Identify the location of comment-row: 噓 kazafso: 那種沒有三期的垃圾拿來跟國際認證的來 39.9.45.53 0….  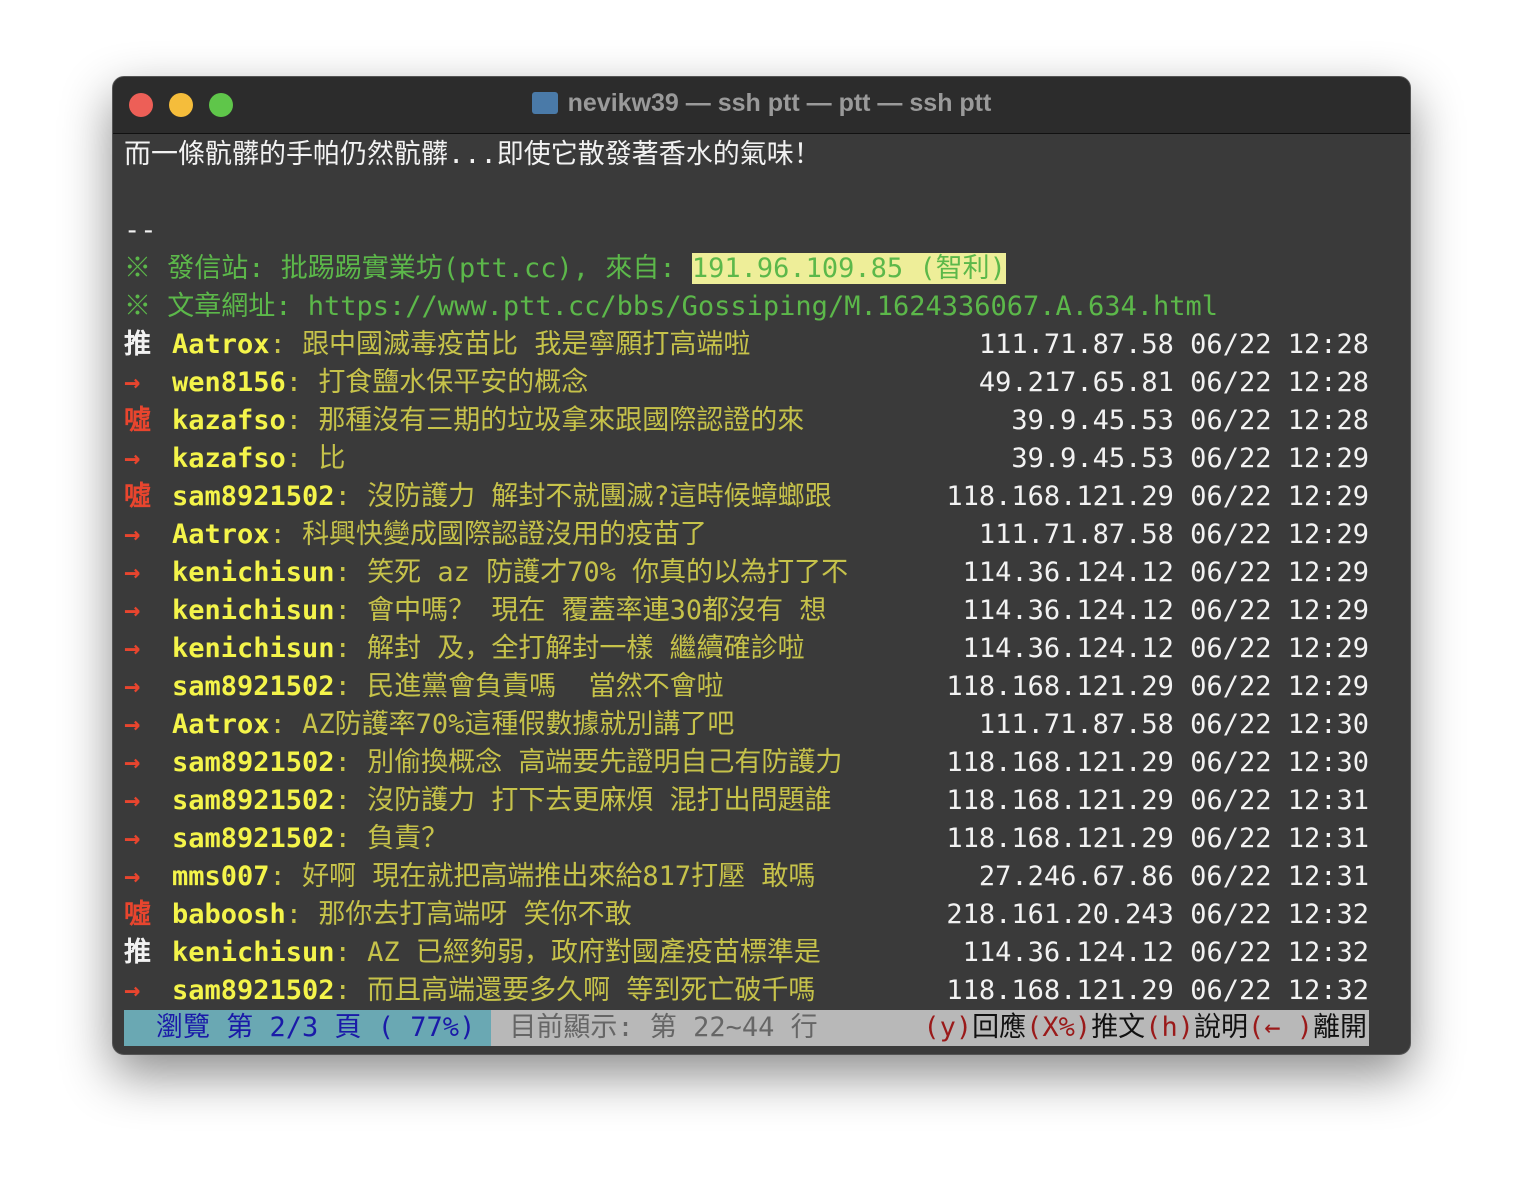
(761, 421).